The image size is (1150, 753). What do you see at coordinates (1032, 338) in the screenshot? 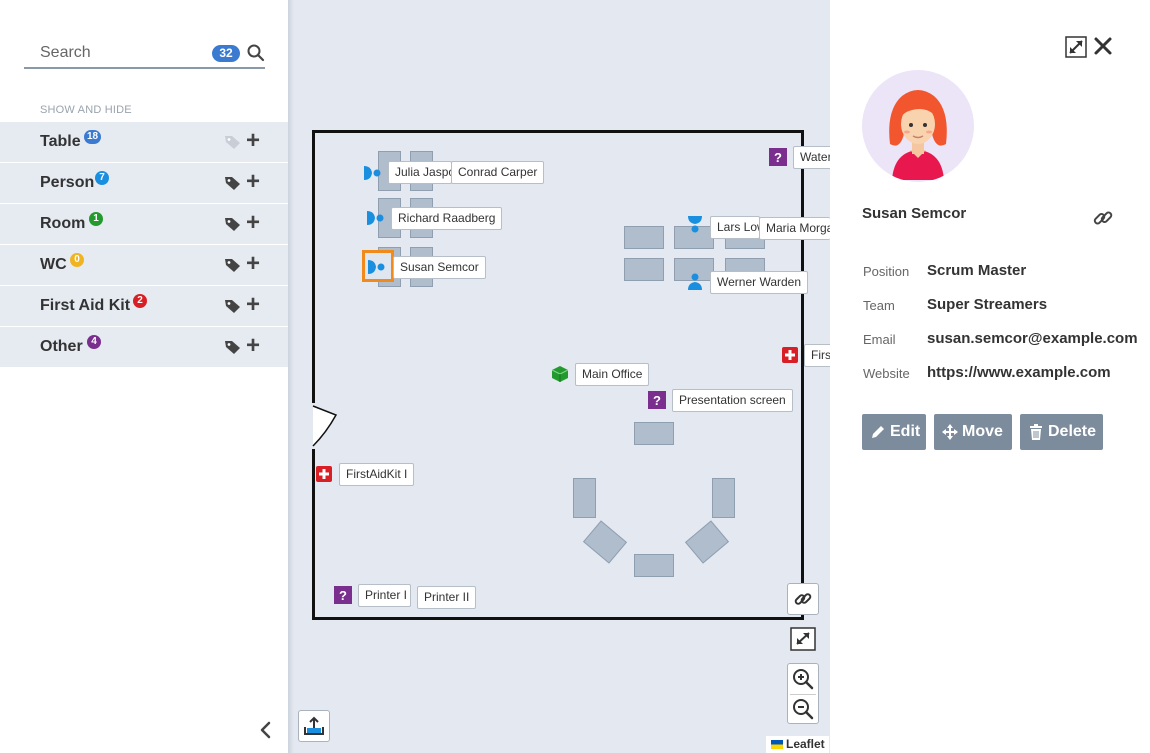
I see `email-link: susan.semcor@example.com` at bounding box center [1032, 338].